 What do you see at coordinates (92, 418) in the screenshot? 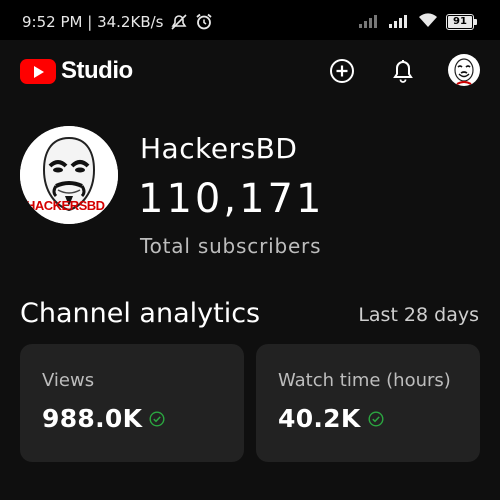
I see `views-value: 988.0K` at bounding box center [92, 418].